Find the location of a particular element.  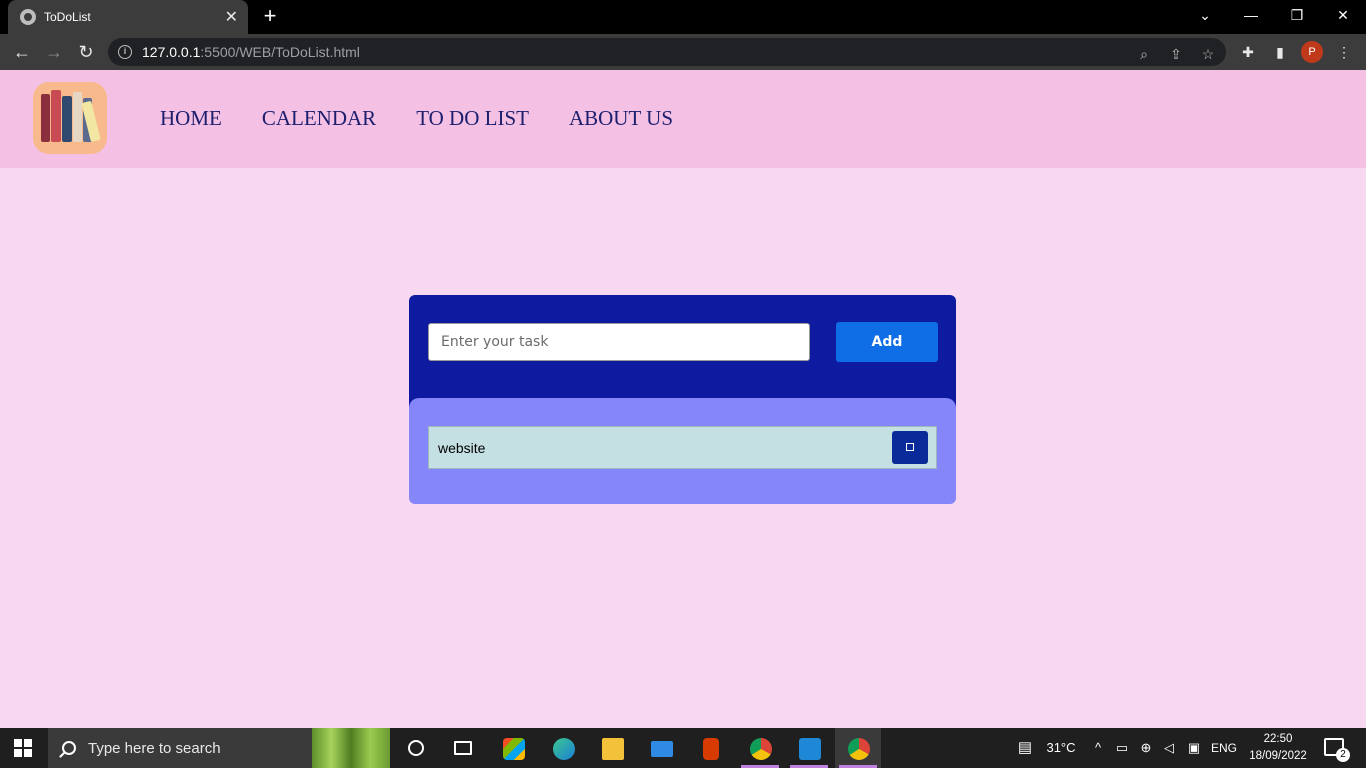

bookmark-star-icon: ☆ is located at coordinates (1208, 54).